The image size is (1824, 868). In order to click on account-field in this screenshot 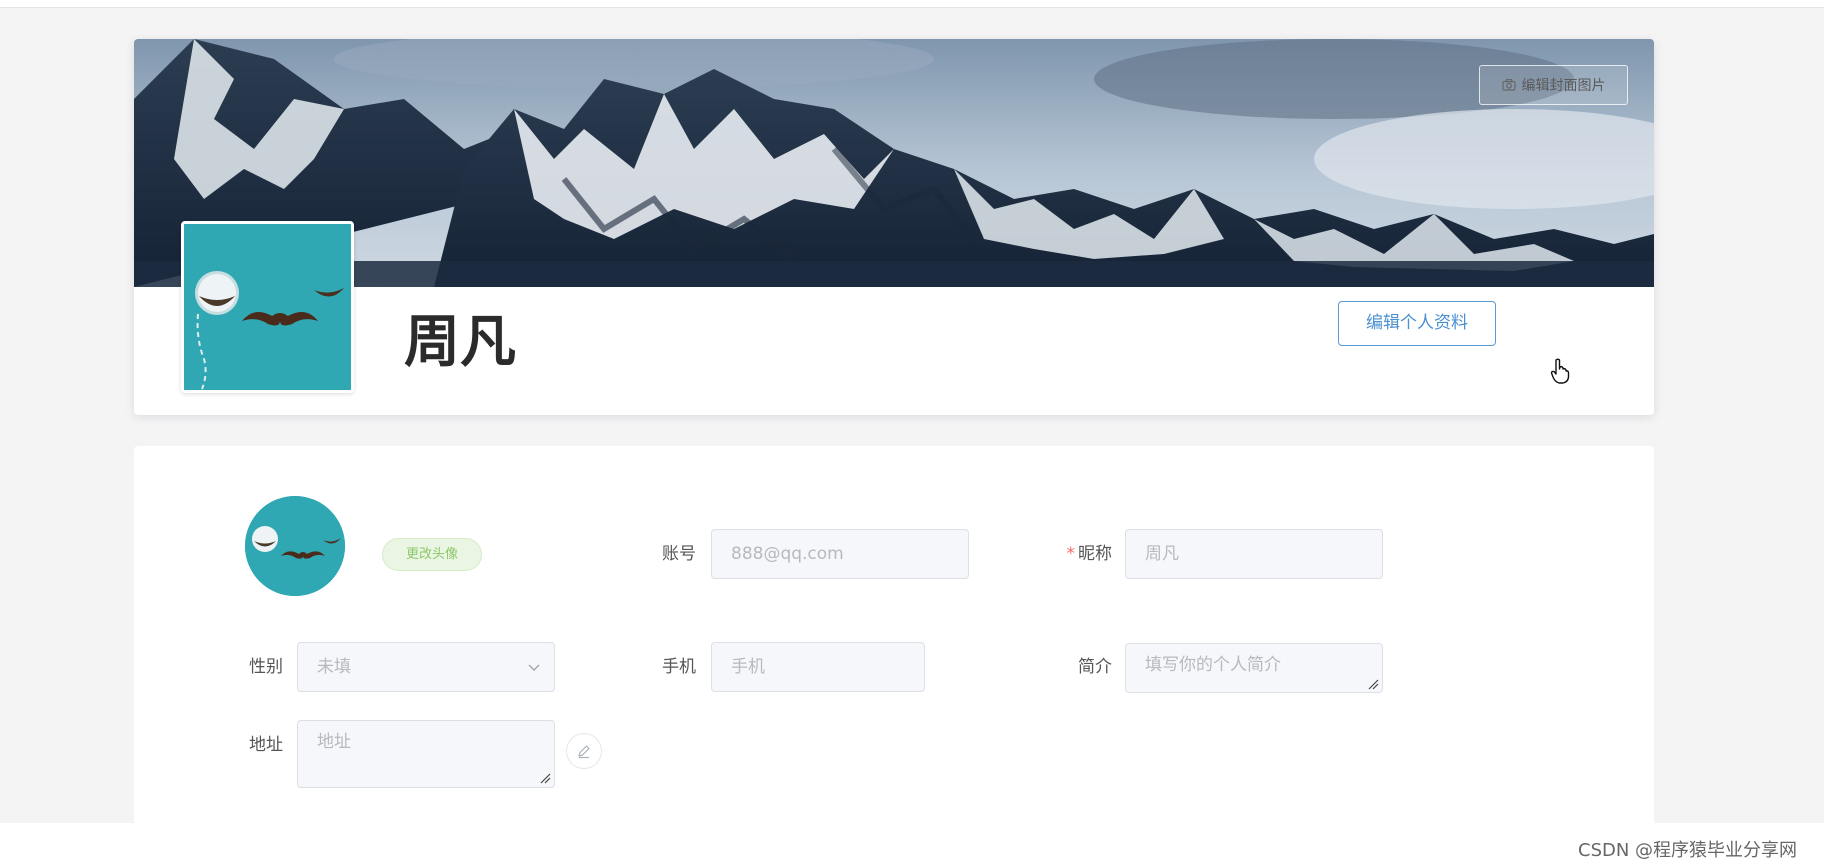, I will do `click(840, 554)`.